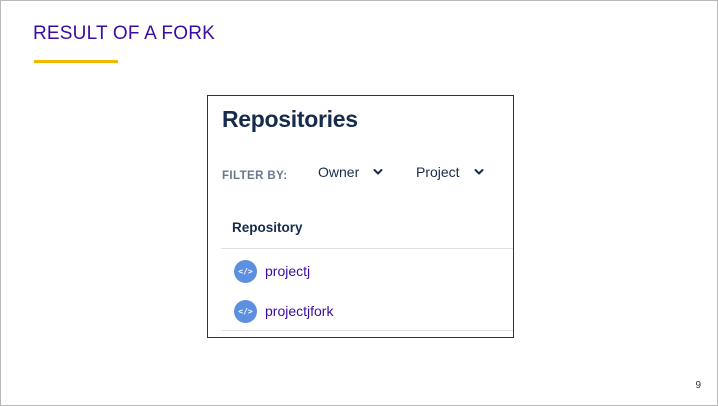 This screenshot has height=406, width=718. I want to click on repository-row: </> projectj, so click(272, 271).